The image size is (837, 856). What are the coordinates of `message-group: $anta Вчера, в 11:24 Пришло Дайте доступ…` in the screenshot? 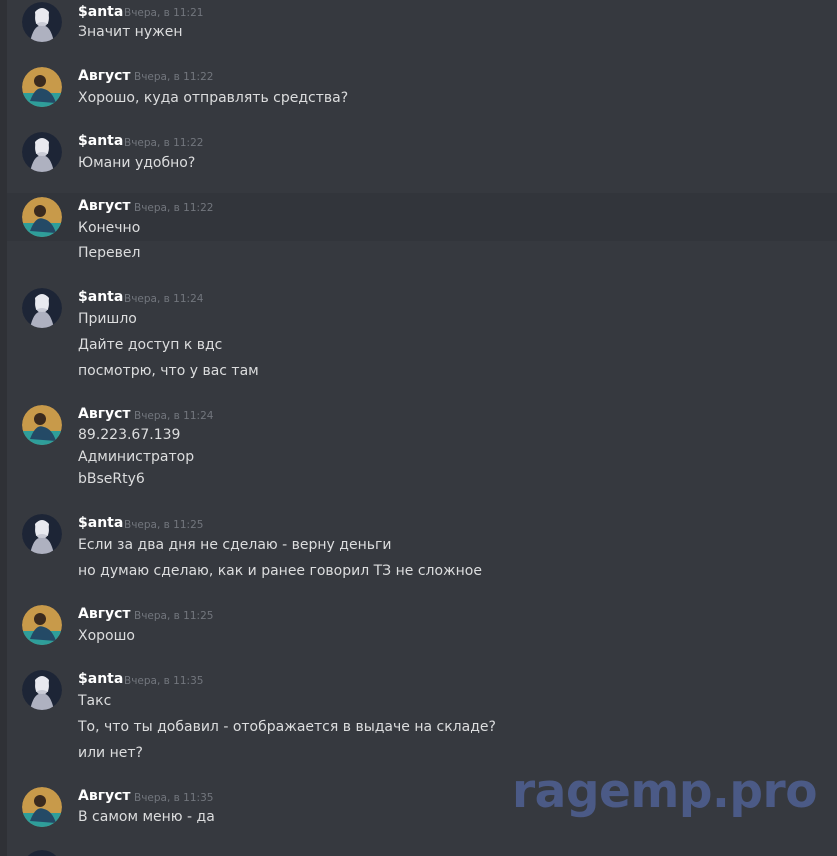 It's located at (422, 334).